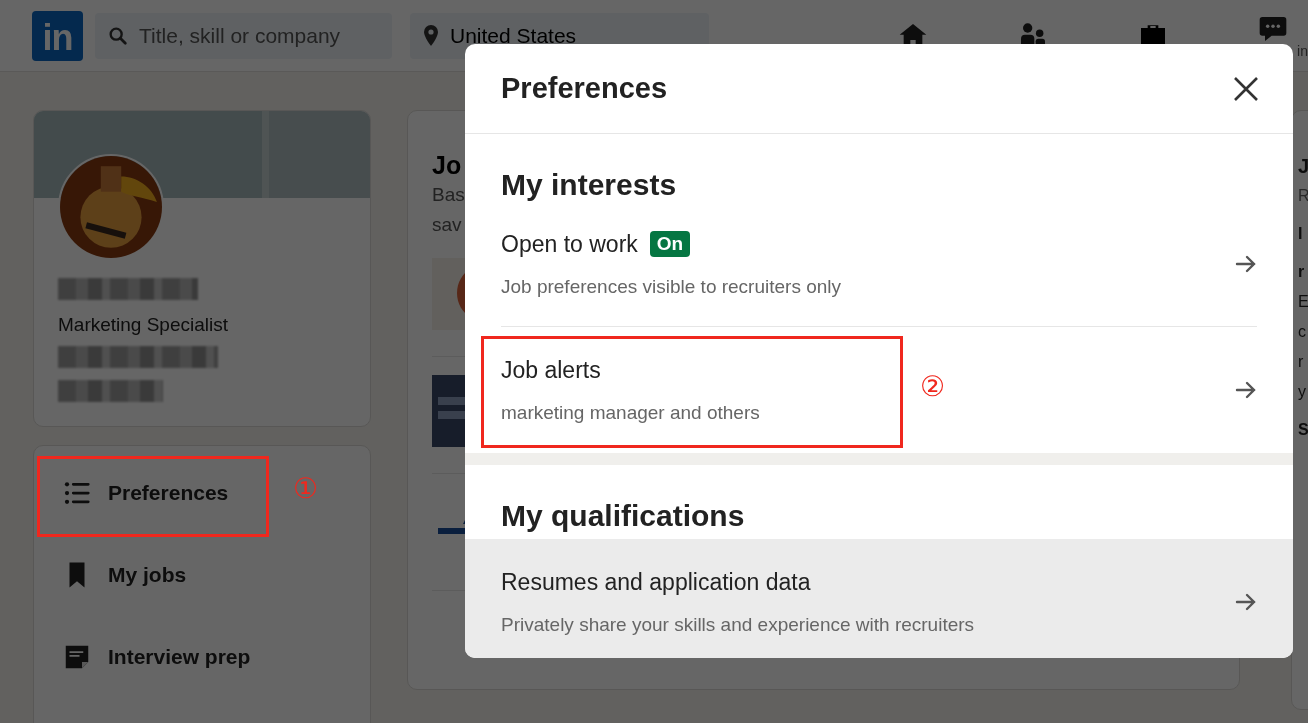  Describe the element at coordinates (124, 575) in the screenshot. I see `sidebar-item: My jobs` at that location.